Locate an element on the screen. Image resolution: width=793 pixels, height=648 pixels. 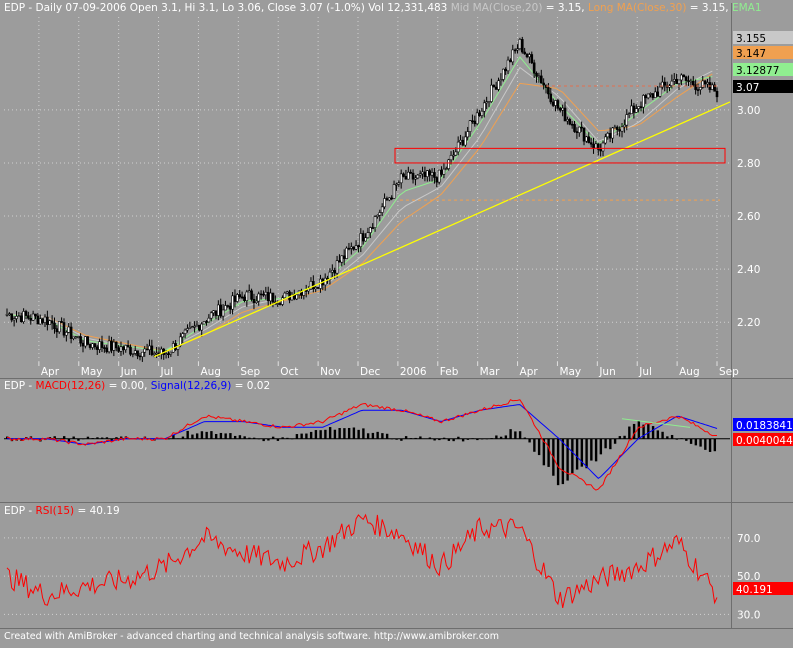
price-y-tick: 2.60 is located at coordinates (748, 217).